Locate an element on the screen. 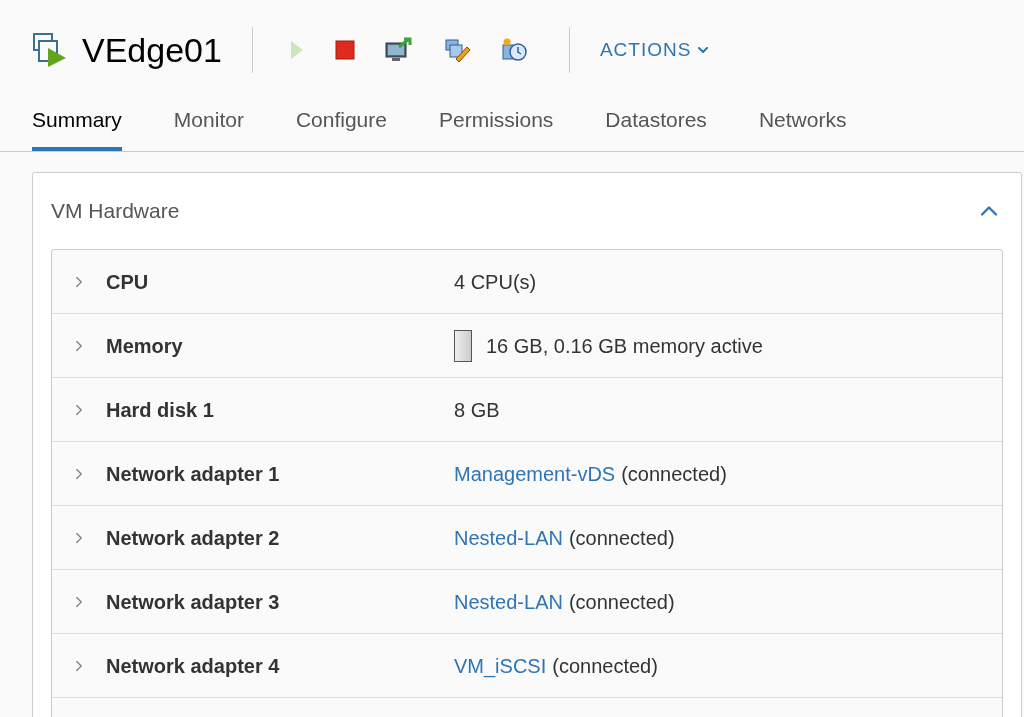 The height and width of the screenshot is (717, 1024). tab: Permissions is located at coordinates (496, 125).